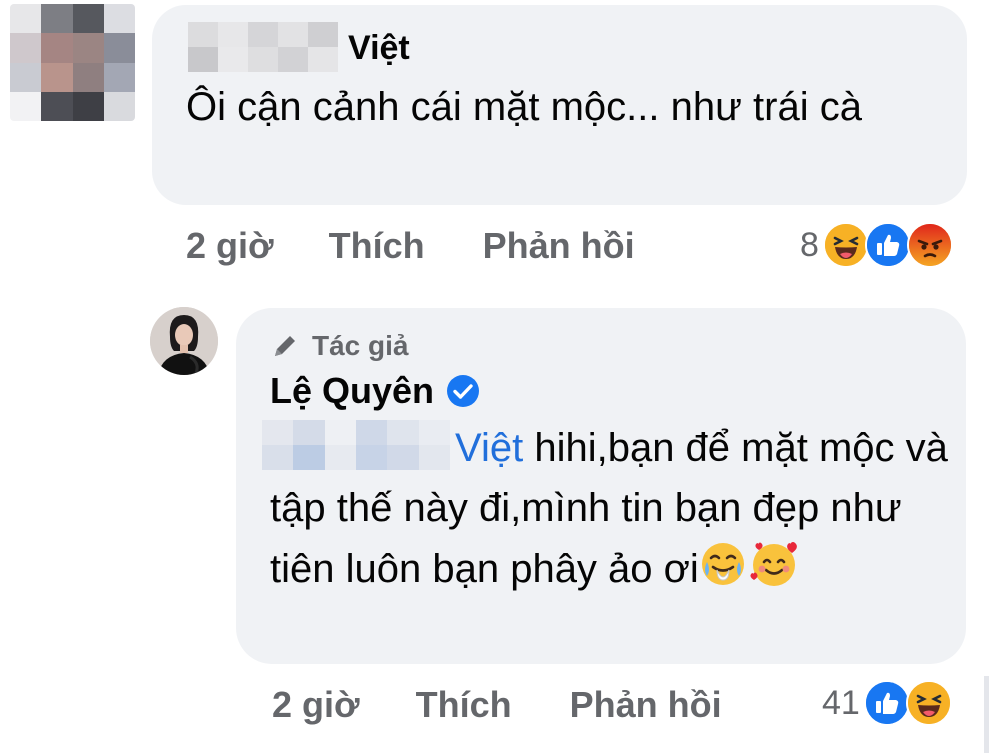 The width and height of the screenshot is (1000, 753). I want to click on comment-actions: 2 giờ Thích Phản hồi, so click(410, 246).